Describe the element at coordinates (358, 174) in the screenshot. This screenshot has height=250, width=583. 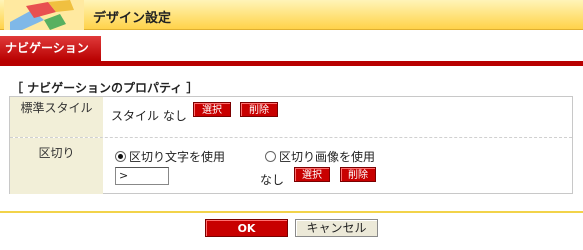
I see `image-delete-button: 削除` at that location.